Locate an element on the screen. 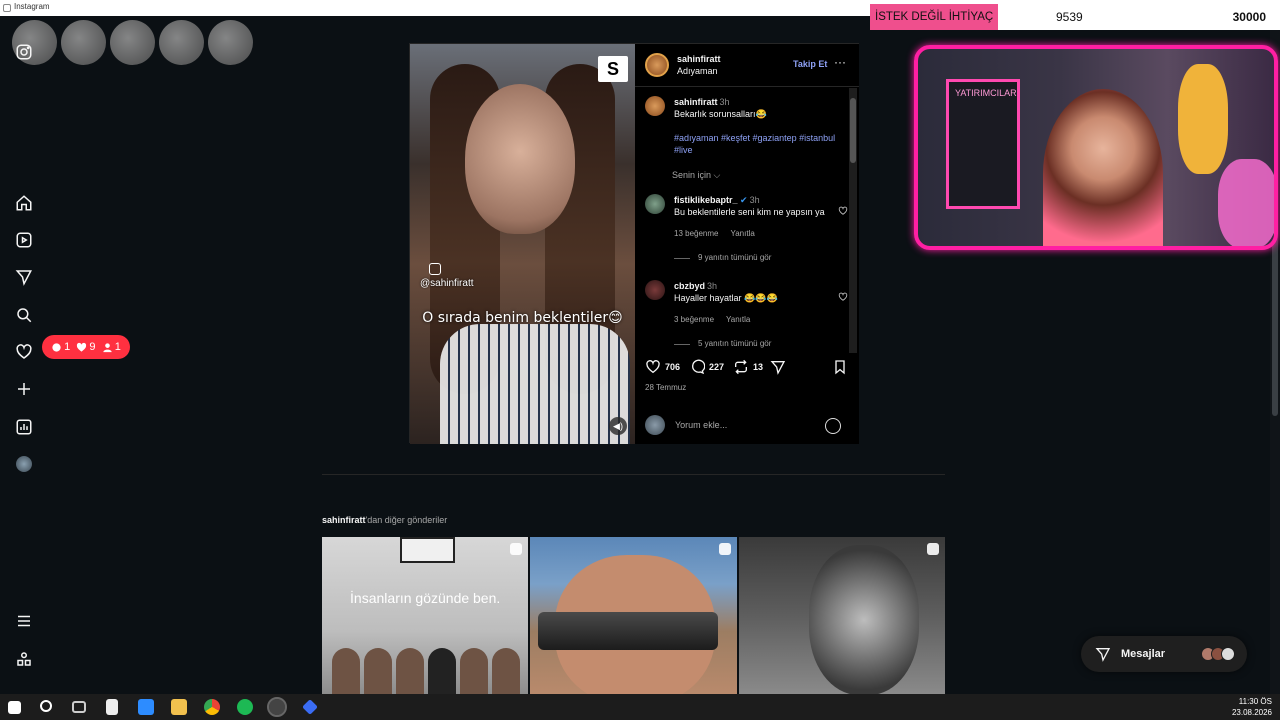 This screenshot has width=1280, height=720. repost-button: 13 is located at coordinates (748, 367).